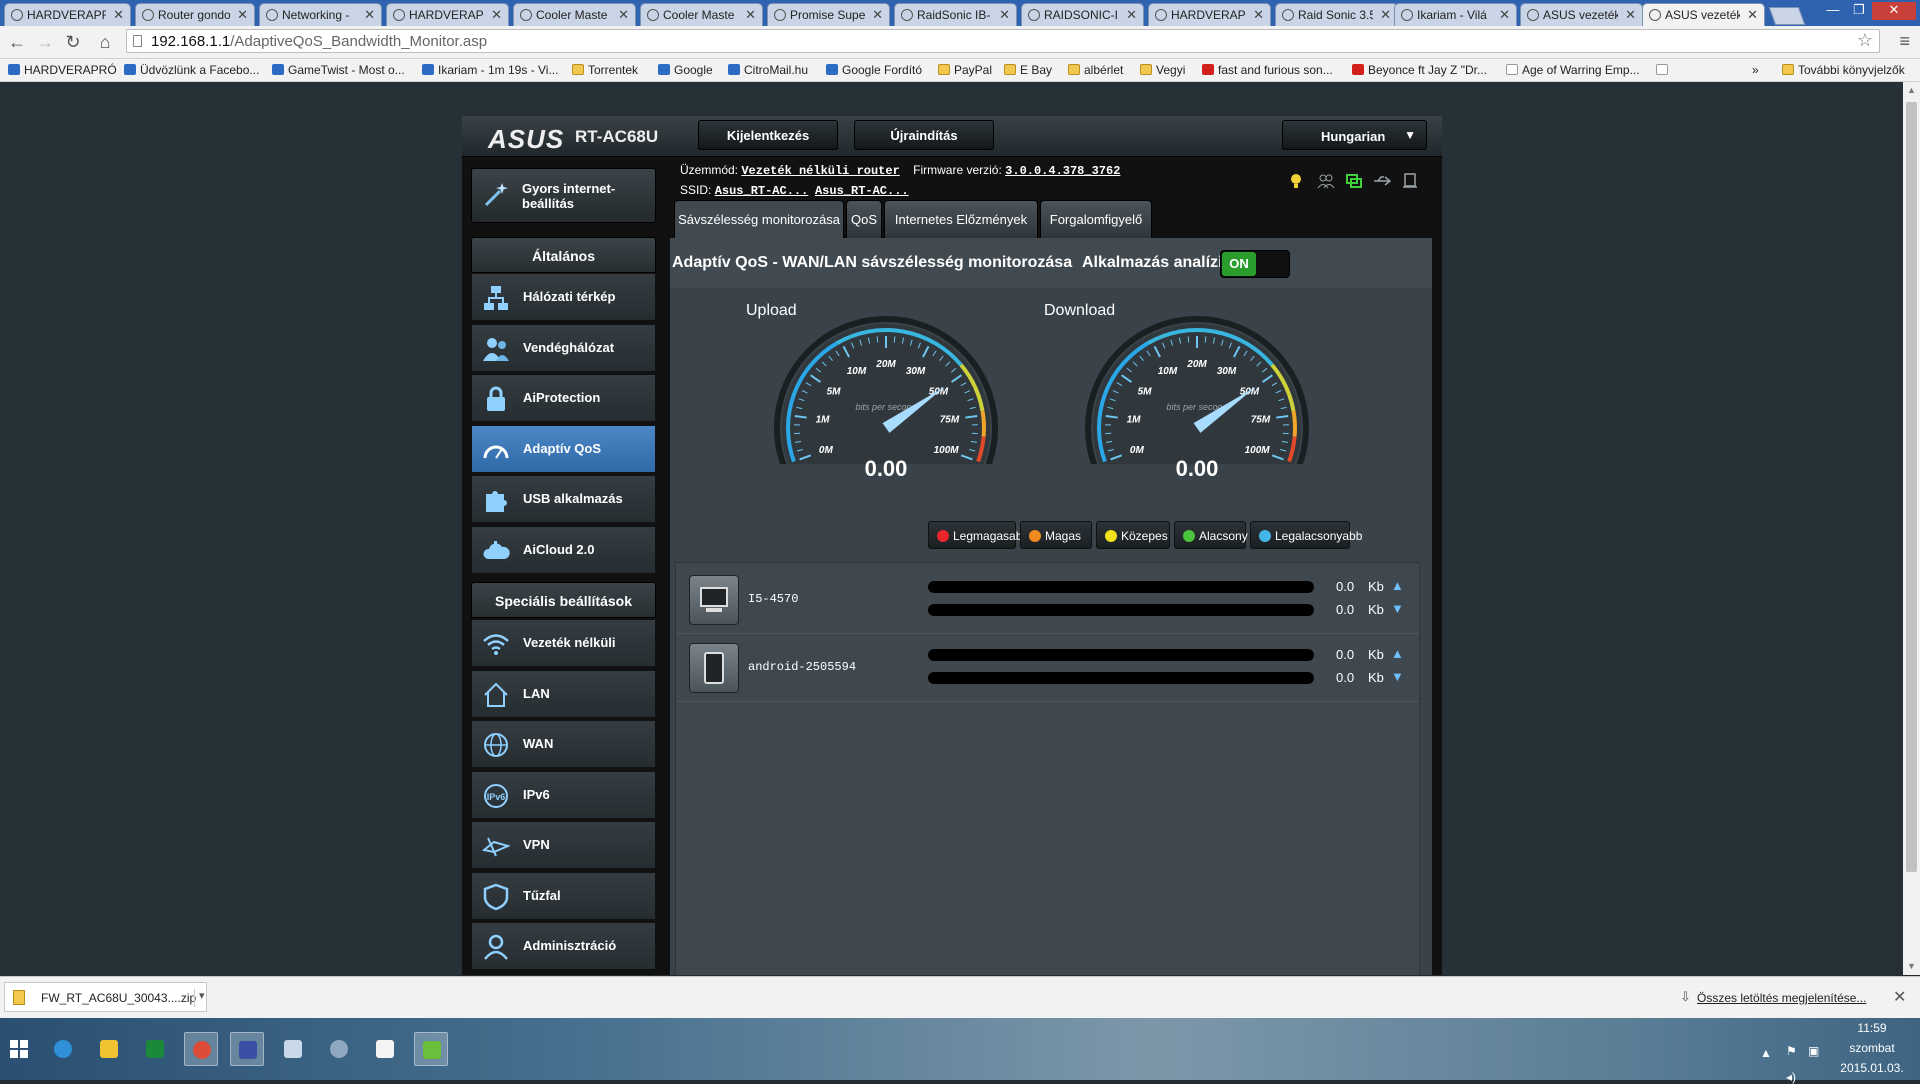 The width and height of the screenshot is (1920, 1084). Describe the element at coordinates (563, 348) in the screenshot. I see `sidebar-item-vend-gh-l-zat: Vendéghálózat` at that location.